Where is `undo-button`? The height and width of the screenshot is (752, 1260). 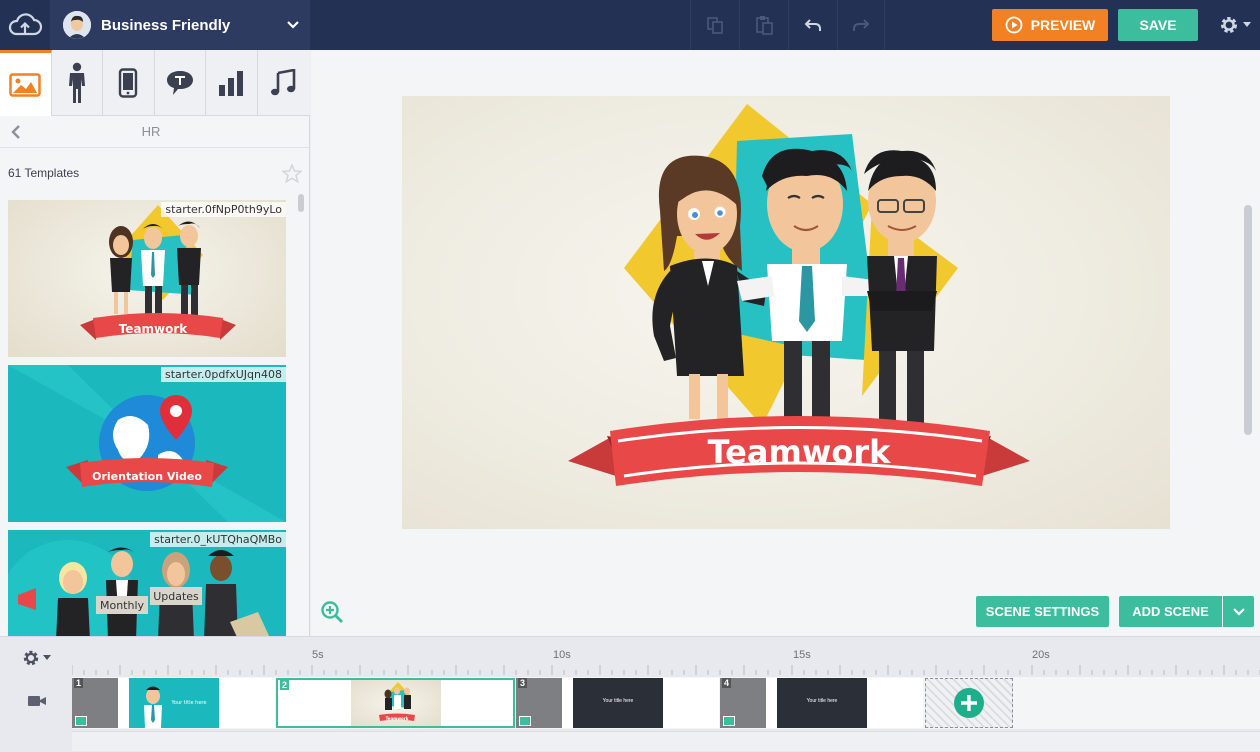
undo-button is located at coordinates (812, 25).